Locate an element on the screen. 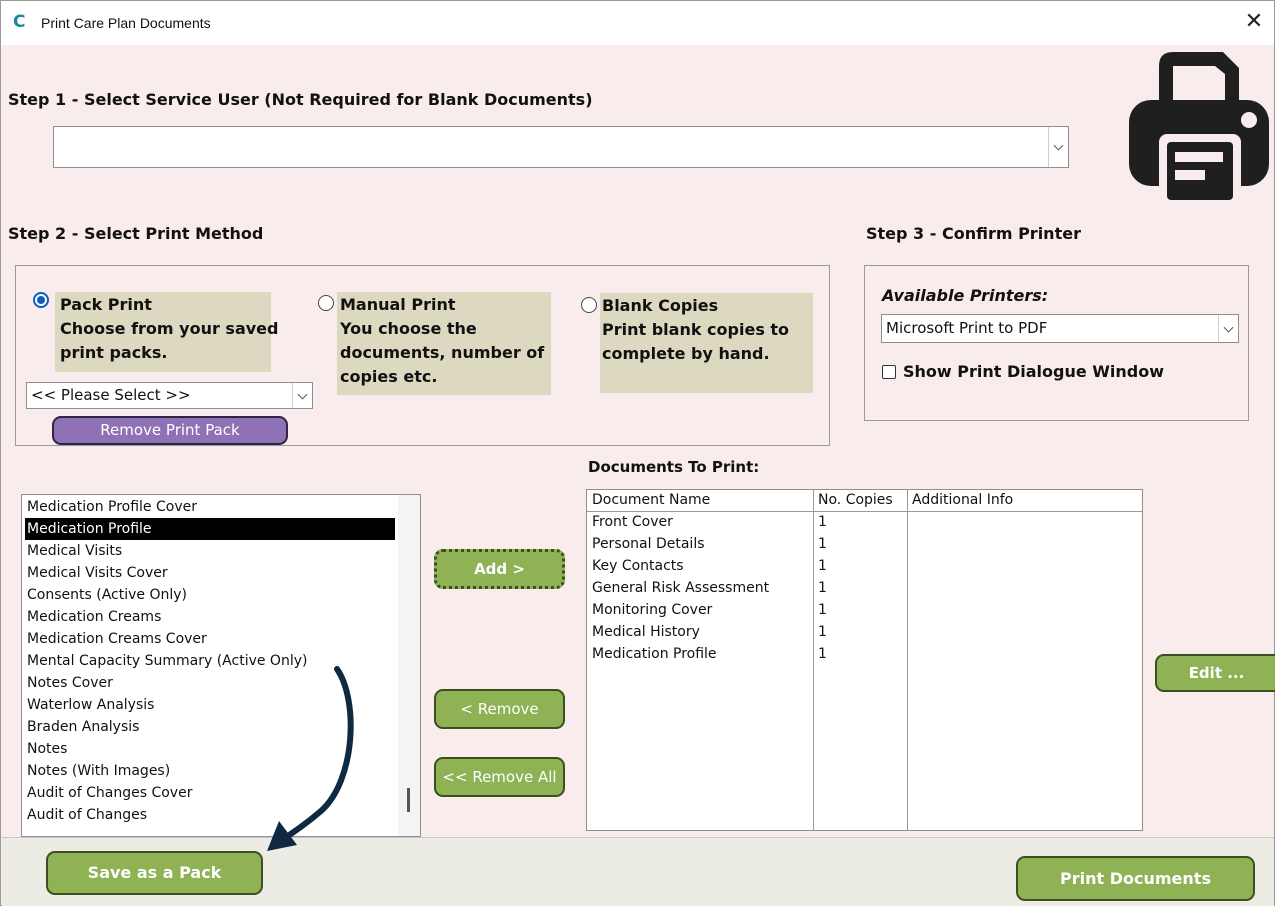  print-documents-button: Print Documents is located at coordinates (1135, 878).